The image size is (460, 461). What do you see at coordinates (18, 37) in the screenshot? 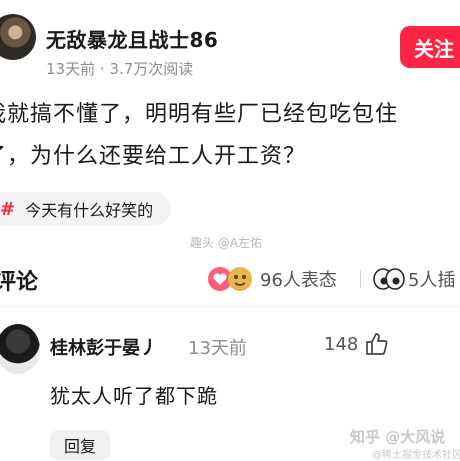
I see `author-avatar` at bounding box center [18, 37].